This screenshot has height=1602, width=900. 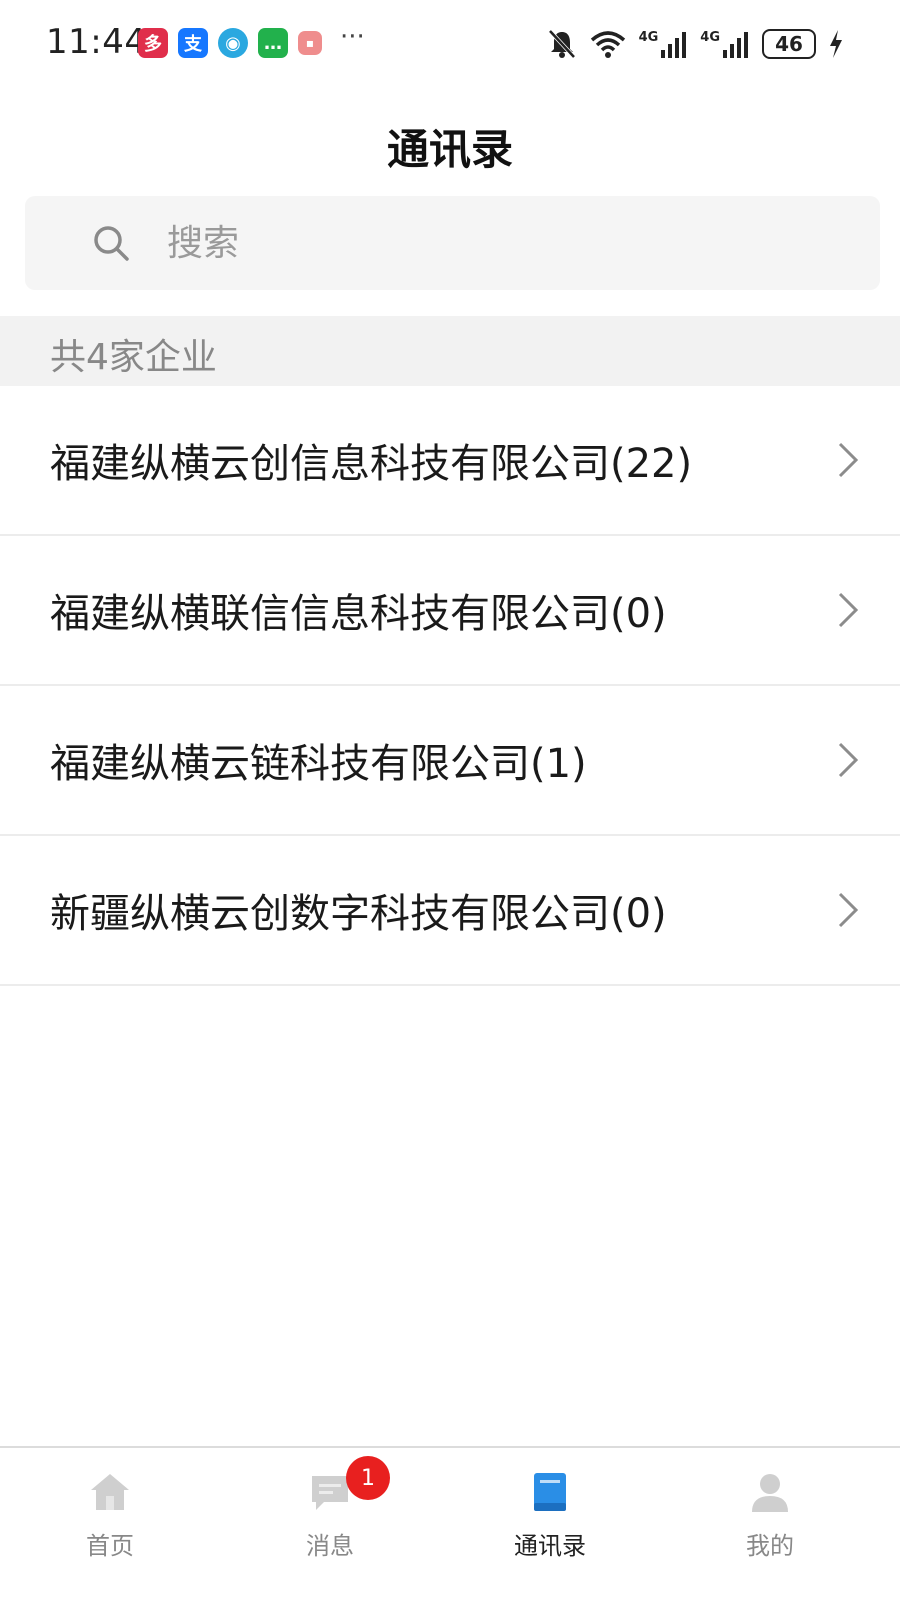 I want to click on page-title: 通讯录, so click(x=449, y=149).